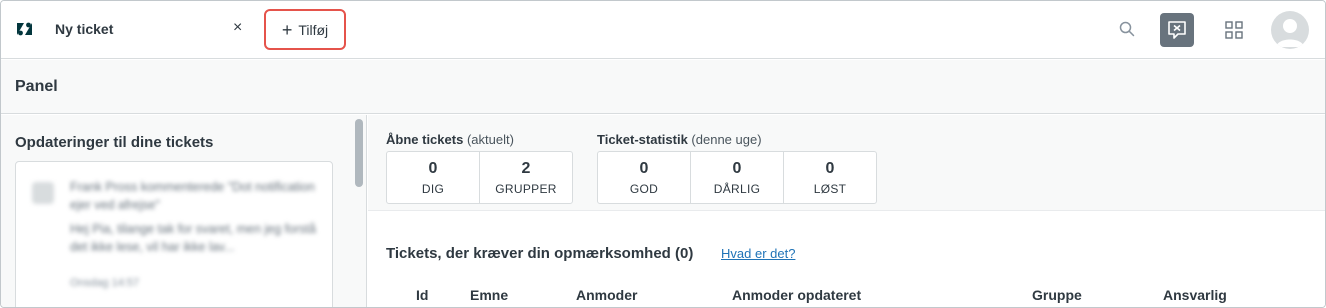 This screenshot has width=1326, height=308. What do you see at coordinates (425, 139) in the screenshot?
I see `open-tickets-label: Åbne tickets` at bounding box center [425, 139].